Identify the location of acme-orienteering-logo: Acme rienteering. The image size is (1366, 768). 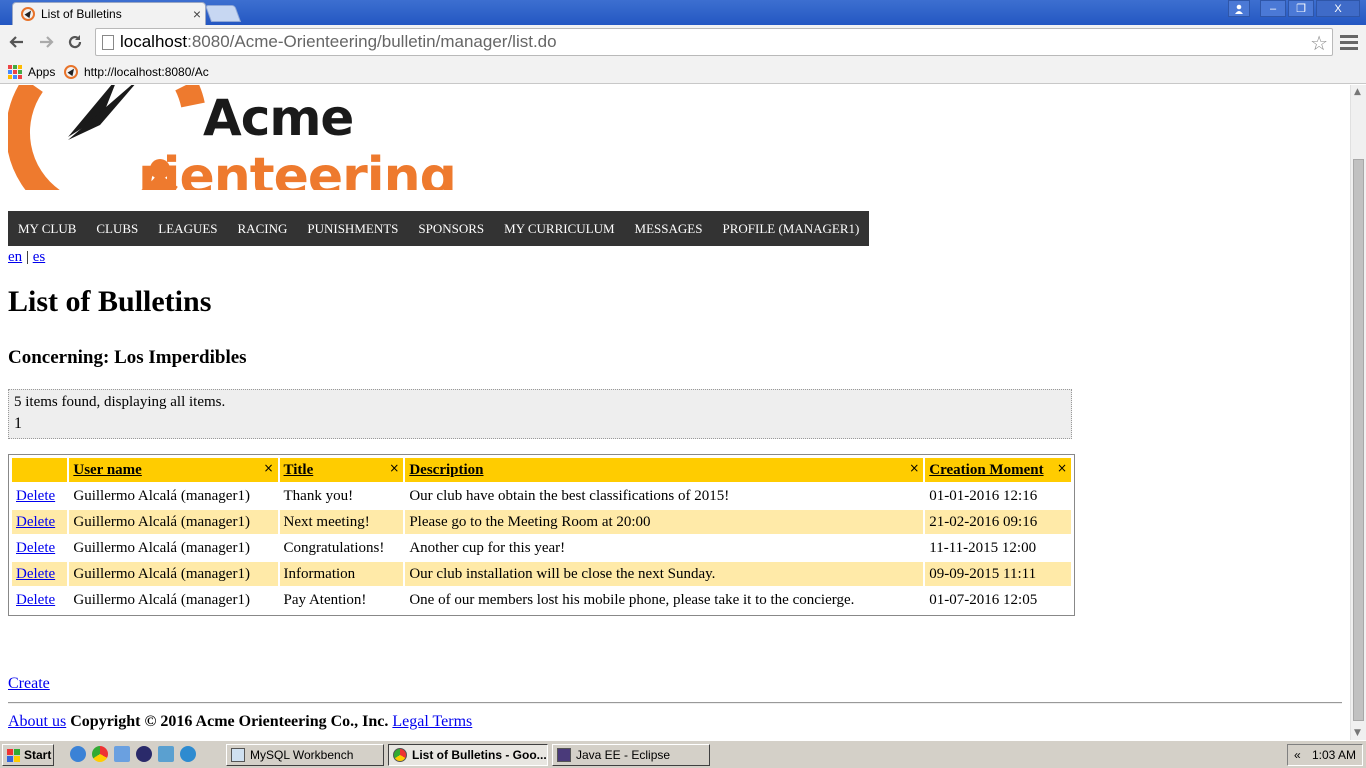
(258, 137).